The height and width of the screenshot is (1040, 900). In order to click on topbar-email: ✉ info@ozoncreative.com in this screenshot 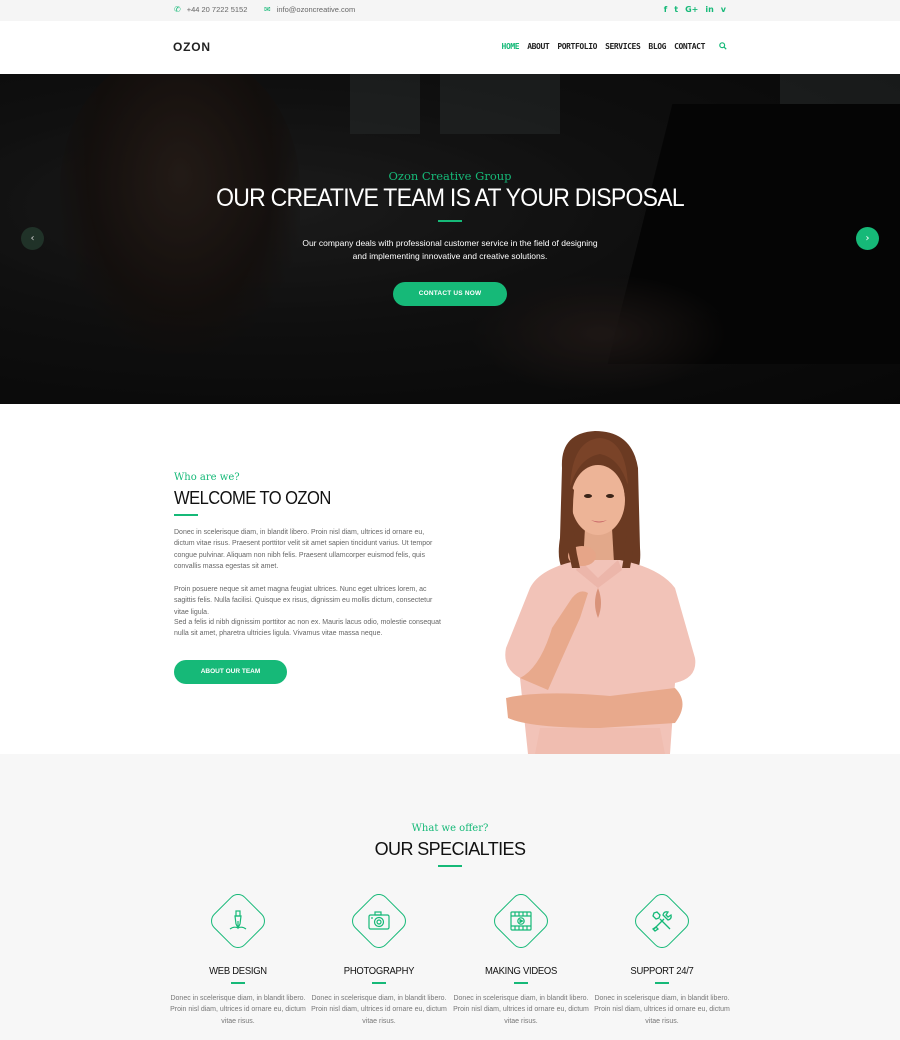, I will do `click(309, 9)`.